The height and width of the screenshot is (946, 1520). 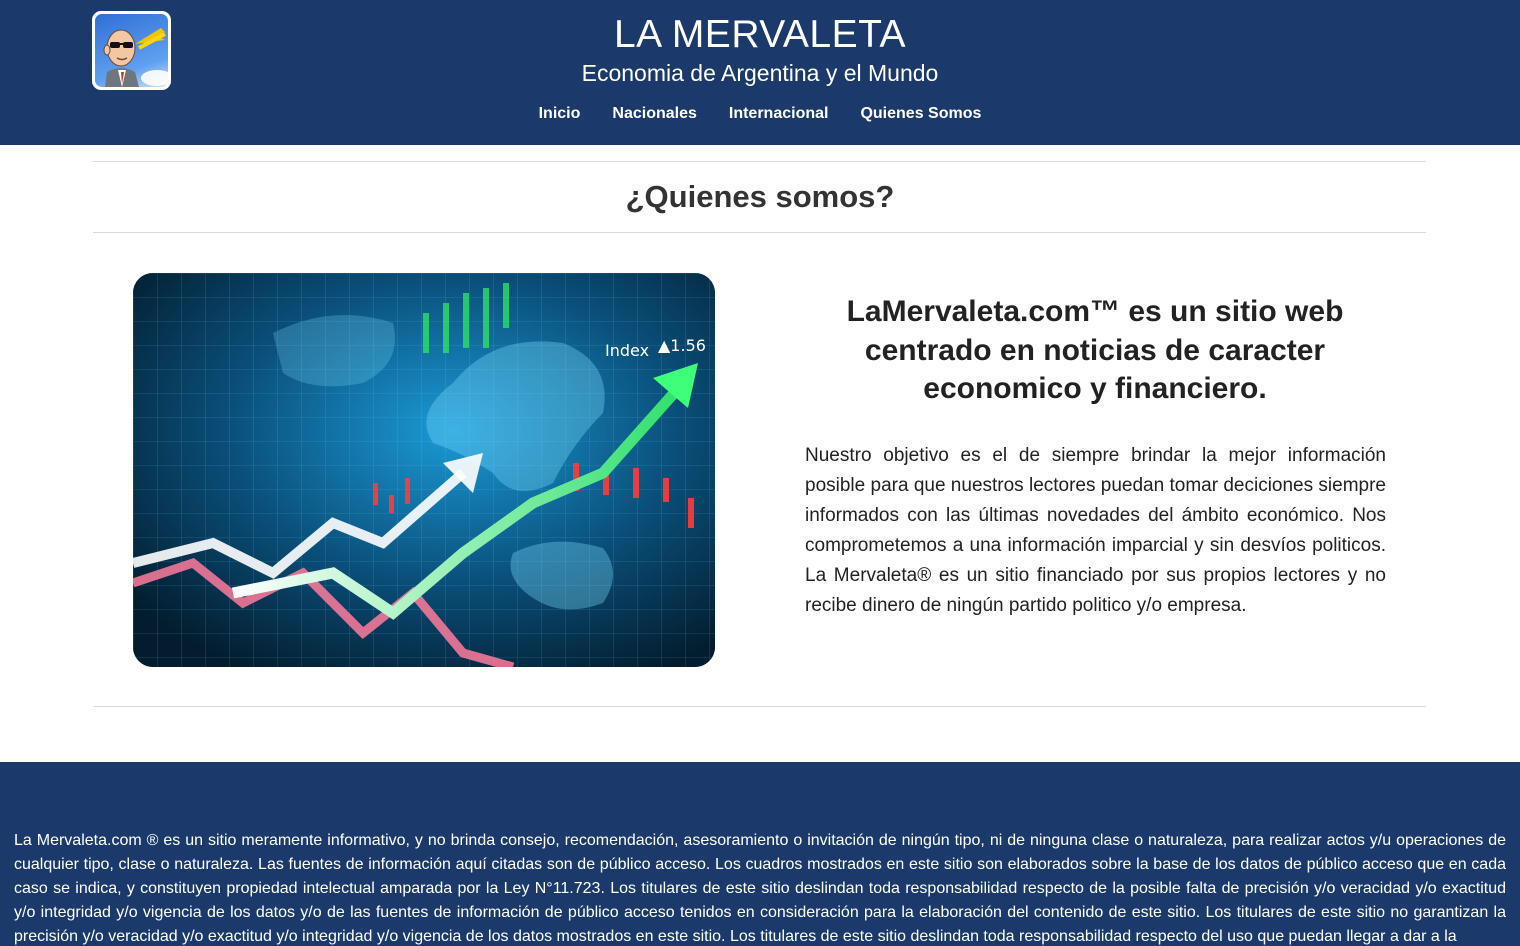 What do you see at coordinates (760, 34) in the screenshot?
I see `site-title: LA MERVALETA` at bounding box center [760, 34].